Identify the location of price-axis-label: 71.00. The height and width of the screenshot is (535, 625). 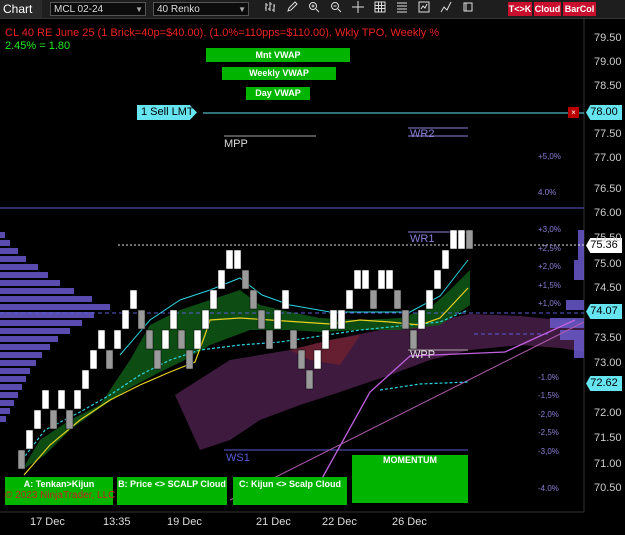
(608, 464).